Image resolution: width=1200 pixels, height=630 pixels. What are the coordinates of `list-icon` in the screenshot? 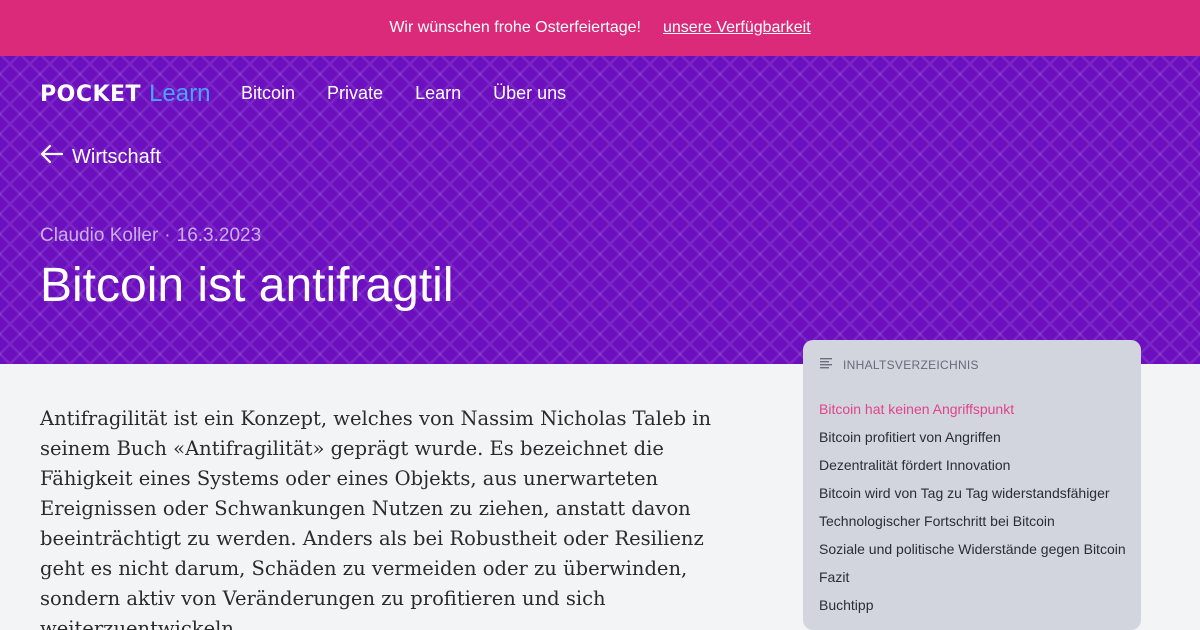 It's located at (826, 364).